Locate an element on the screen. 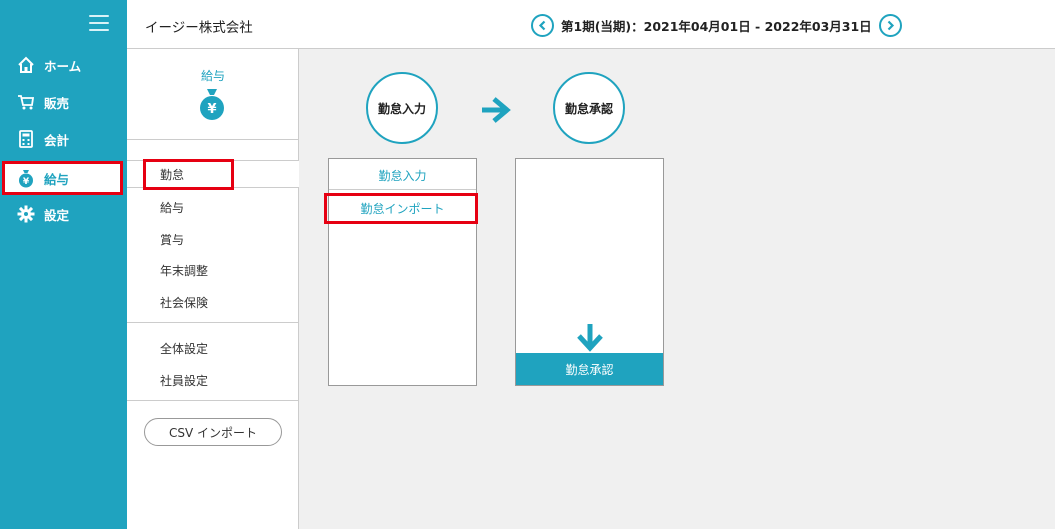 Image resolution: width=1055 pixels, height=529 pixels. submenu-header: 給与 ¥ is located at coordinates (213, 94).